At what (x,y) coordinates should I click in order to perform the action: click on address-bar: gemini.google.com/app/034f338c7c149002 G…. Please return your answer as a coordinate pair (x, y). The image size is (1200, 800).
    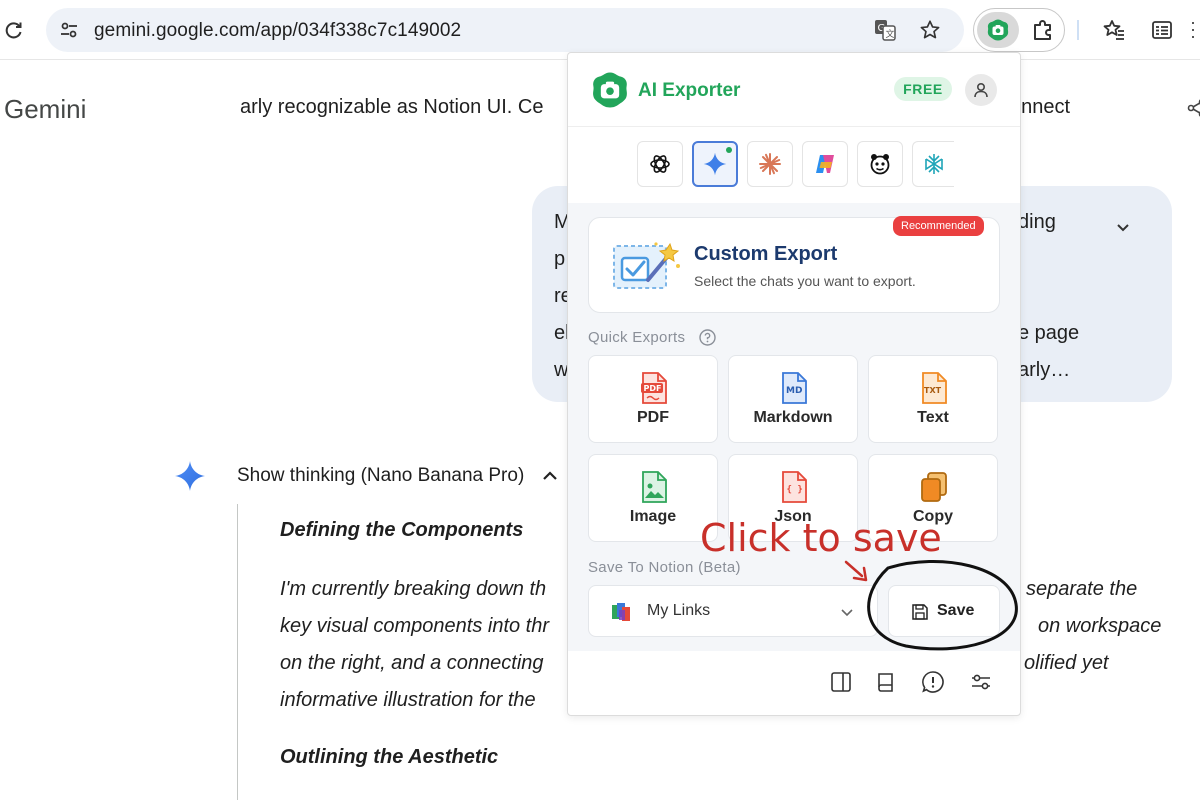
    Looking at the image, I should click on (505, 30).